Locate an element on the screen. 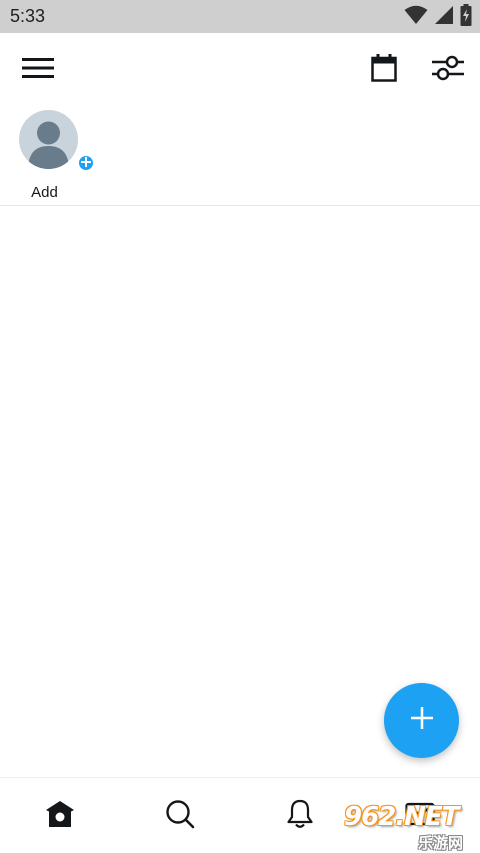 Image resolution: width=480 pixels, height=853 pixels. tab-home is located at coordinates (60, 816).